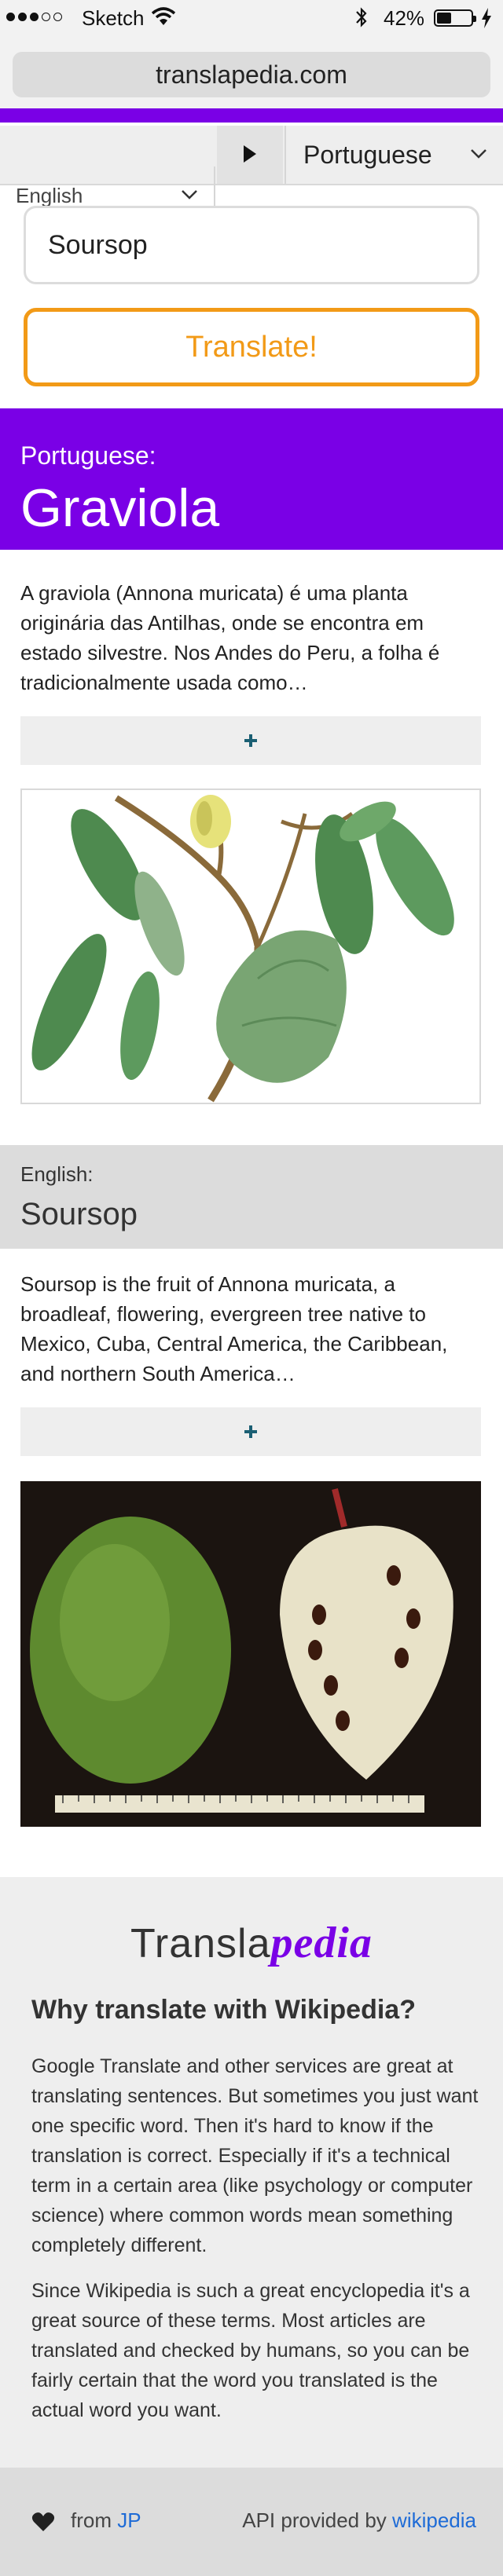 Image resolution: width=503 pixels, height=2576 pixels. Describe the element at coordinates (251, 1943) in the screenshot. I see `site-logo: Translapedia` at that location.